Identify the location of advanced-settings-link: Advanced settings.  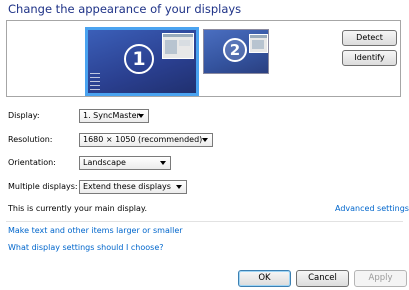
(372, 208).